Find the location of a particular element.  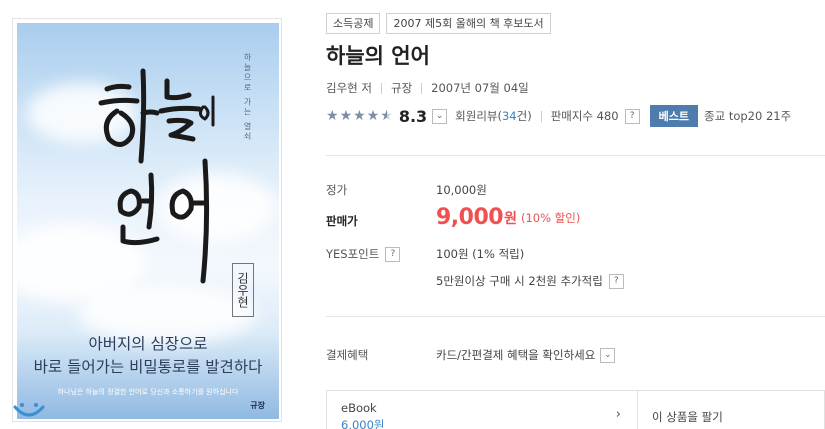

badge-book-award: 2007 제5회 올해의 책 후보도서 is located at coordinates (468, 23).